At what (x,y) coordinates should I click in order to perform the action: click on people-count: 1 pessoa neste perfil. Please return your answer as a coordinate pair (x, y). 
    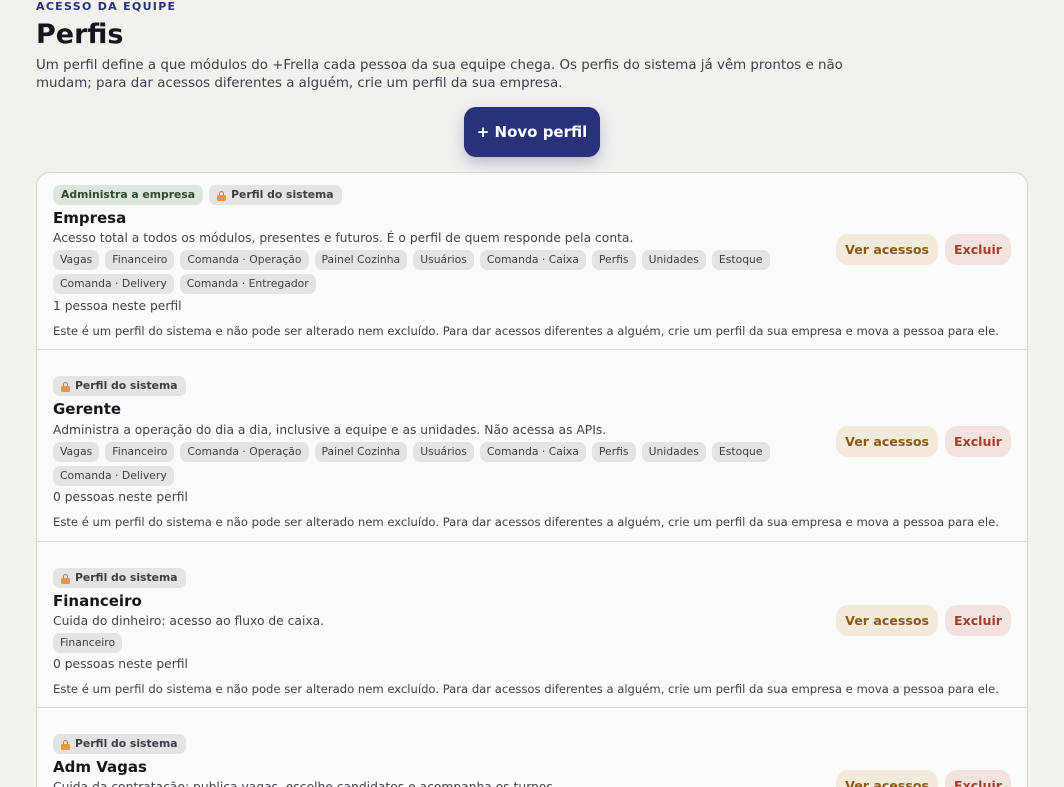
    Looking at the image, I should click on (117, 306).